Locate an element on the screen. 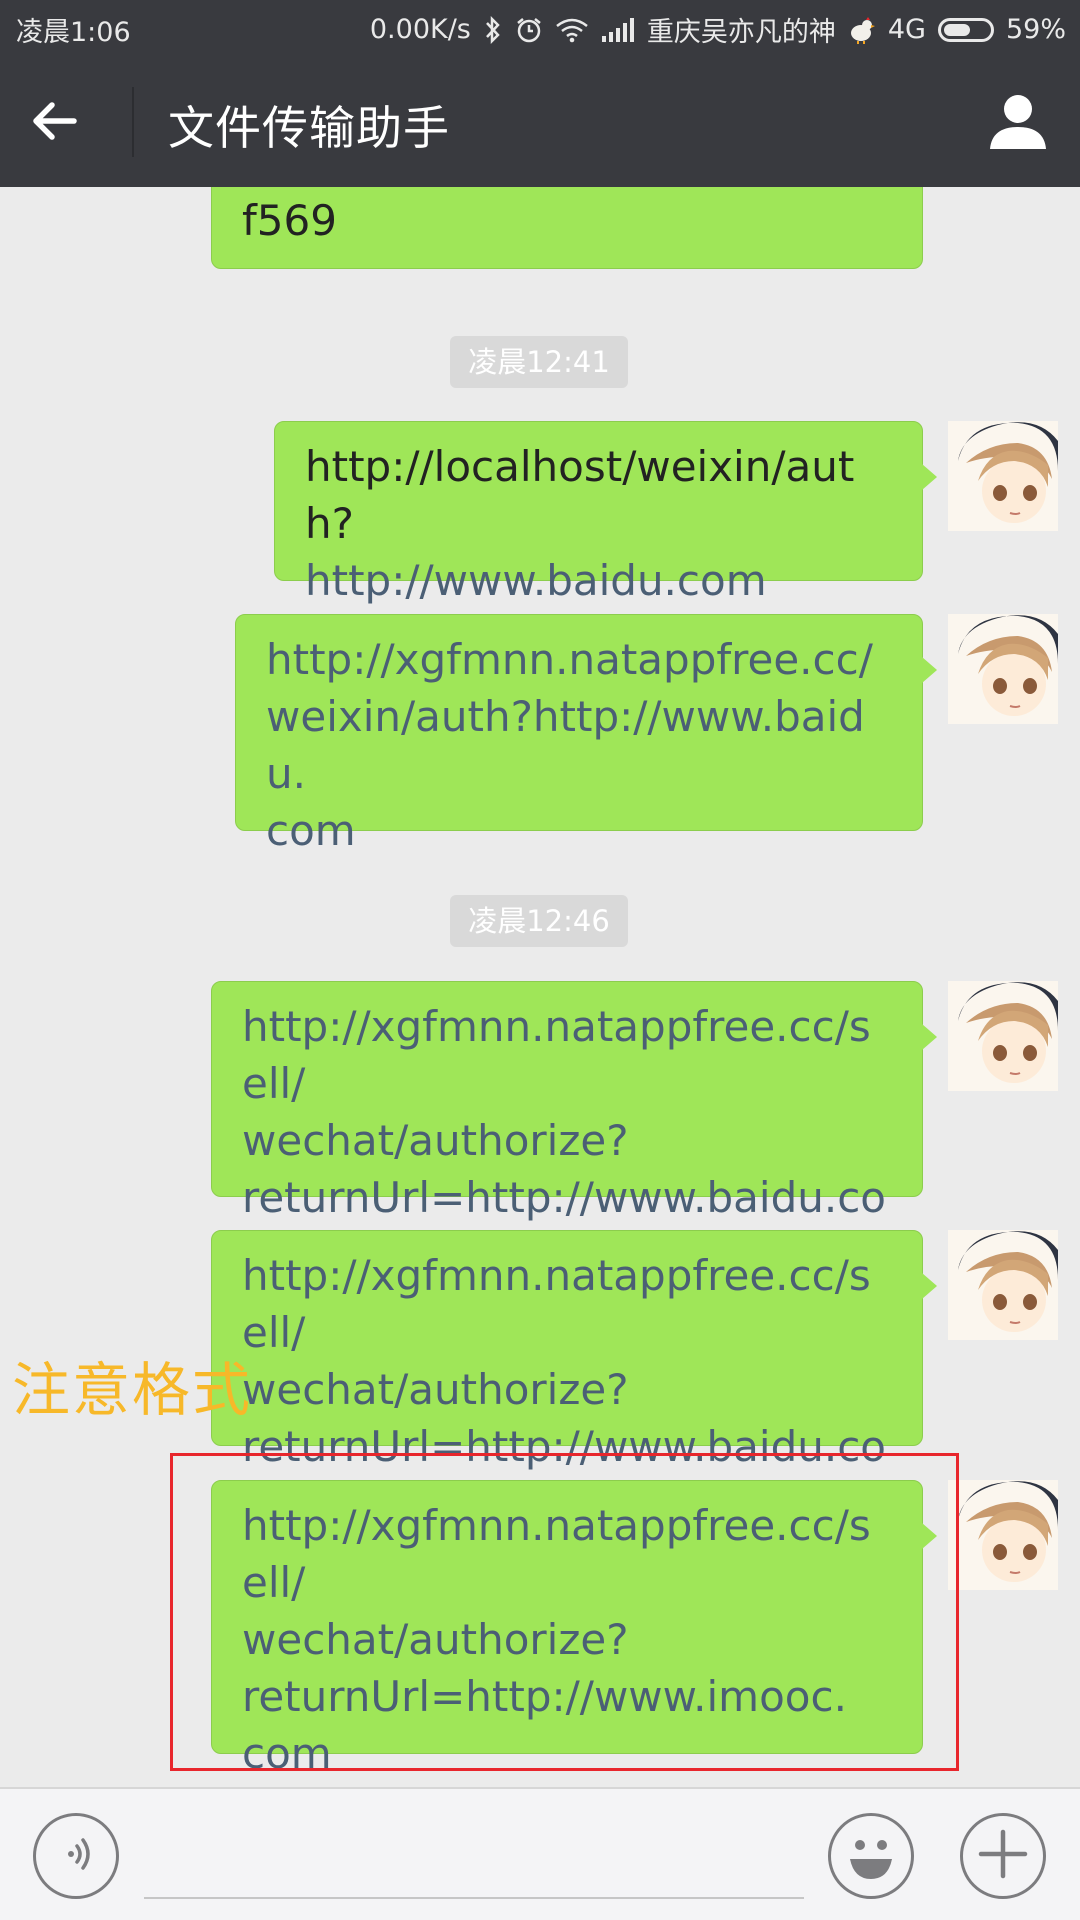 The height and width of the screenshot is (1920, 1080). input-bar is located at coordinates (540, 1853).